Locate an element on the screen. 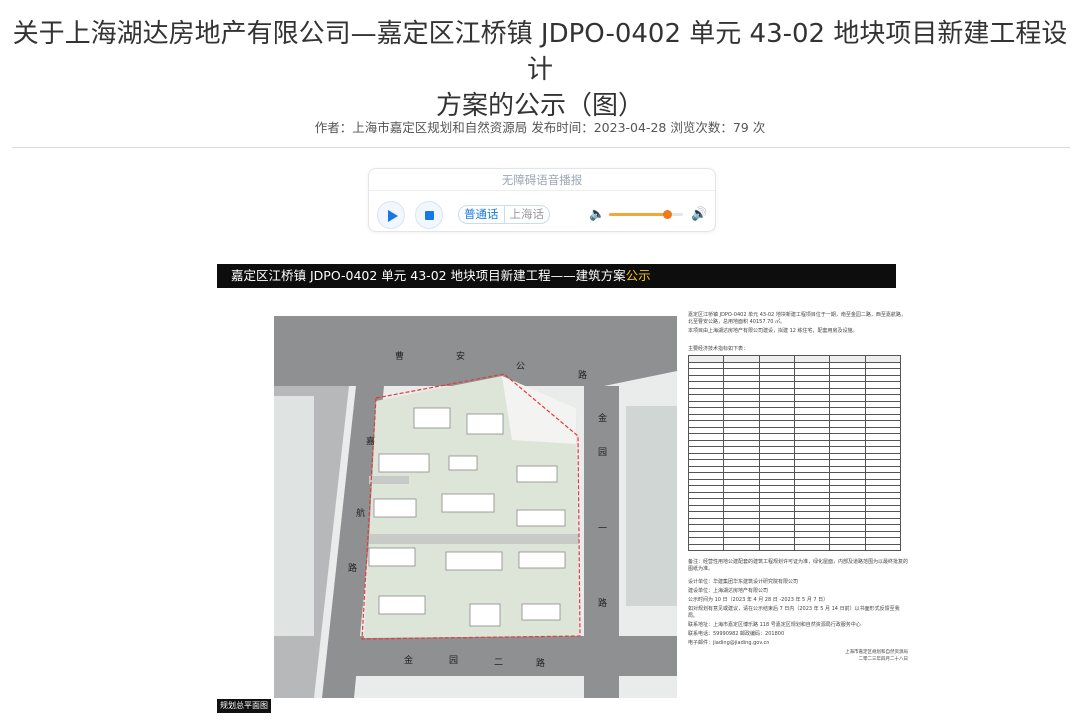  lang-shanghainese-button: 上海话 is located at coordinates (527, 214).